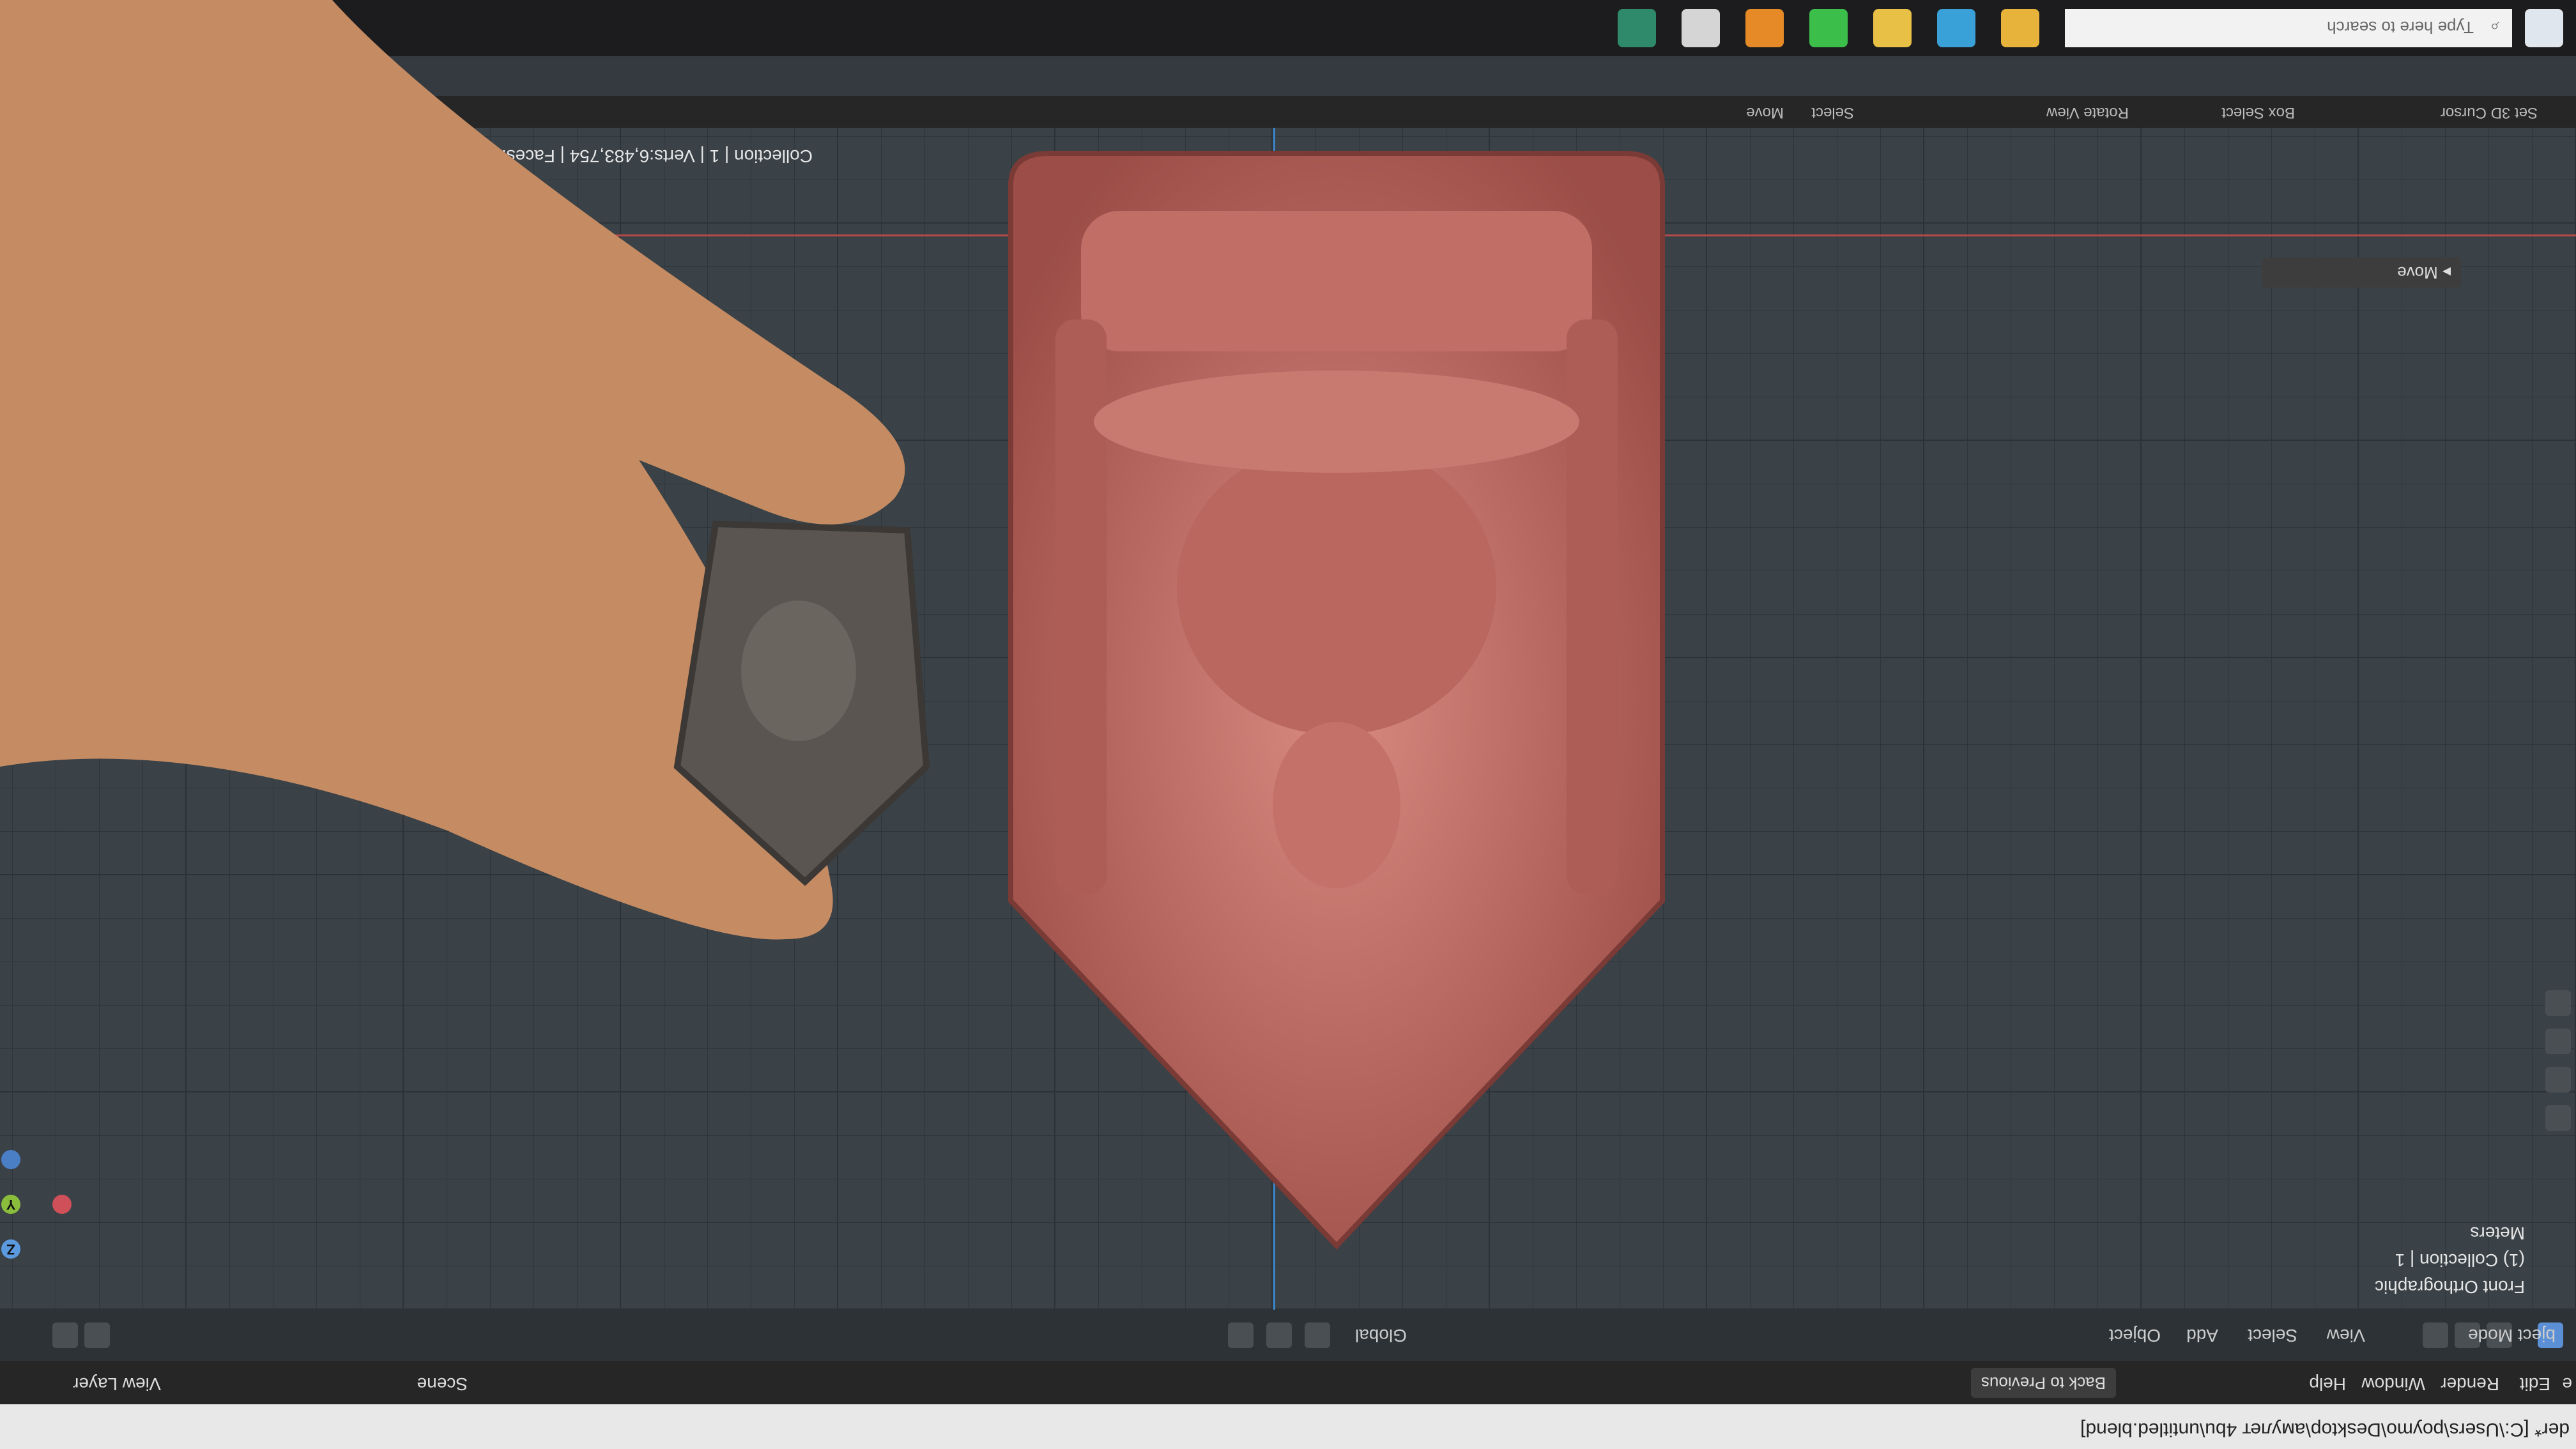 The image size is (2576, 1449). What do you see at coordinates (2512, 1335) in the screenshot?
I see `object-mode-dropdown: bject Mode` at bounding box center [2512, 1335].